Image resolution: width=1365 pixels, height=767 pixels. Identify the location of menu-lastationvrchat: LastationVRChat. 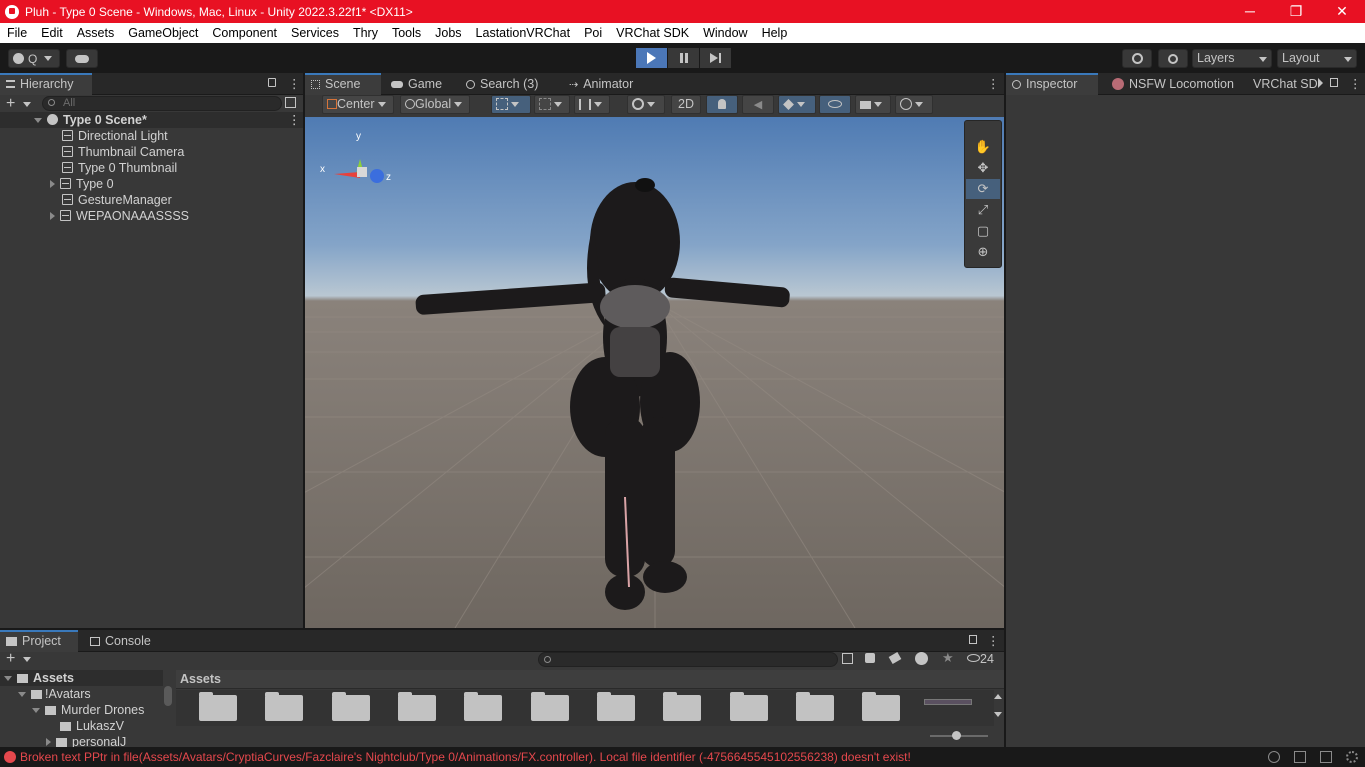
(523, 33).